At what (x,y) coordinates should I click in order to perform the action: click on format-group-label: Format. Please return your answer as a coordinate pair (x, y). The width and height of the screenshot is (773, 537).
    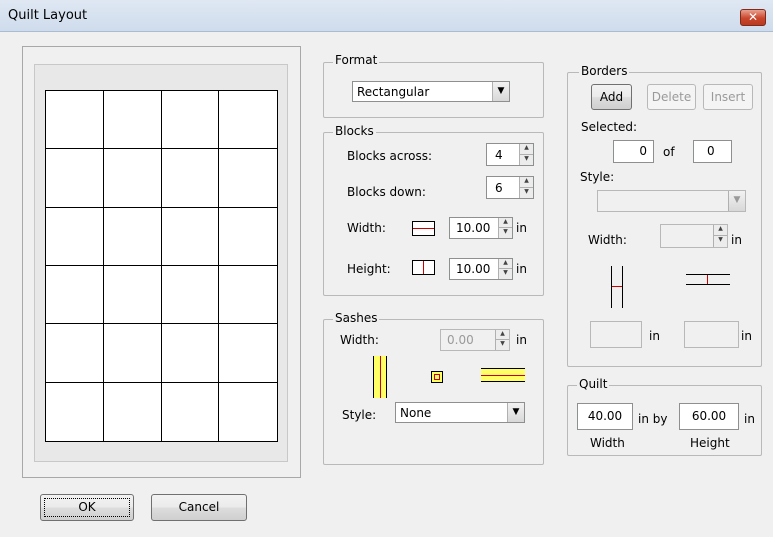
    Looking at the image, I should click on (356, 60).